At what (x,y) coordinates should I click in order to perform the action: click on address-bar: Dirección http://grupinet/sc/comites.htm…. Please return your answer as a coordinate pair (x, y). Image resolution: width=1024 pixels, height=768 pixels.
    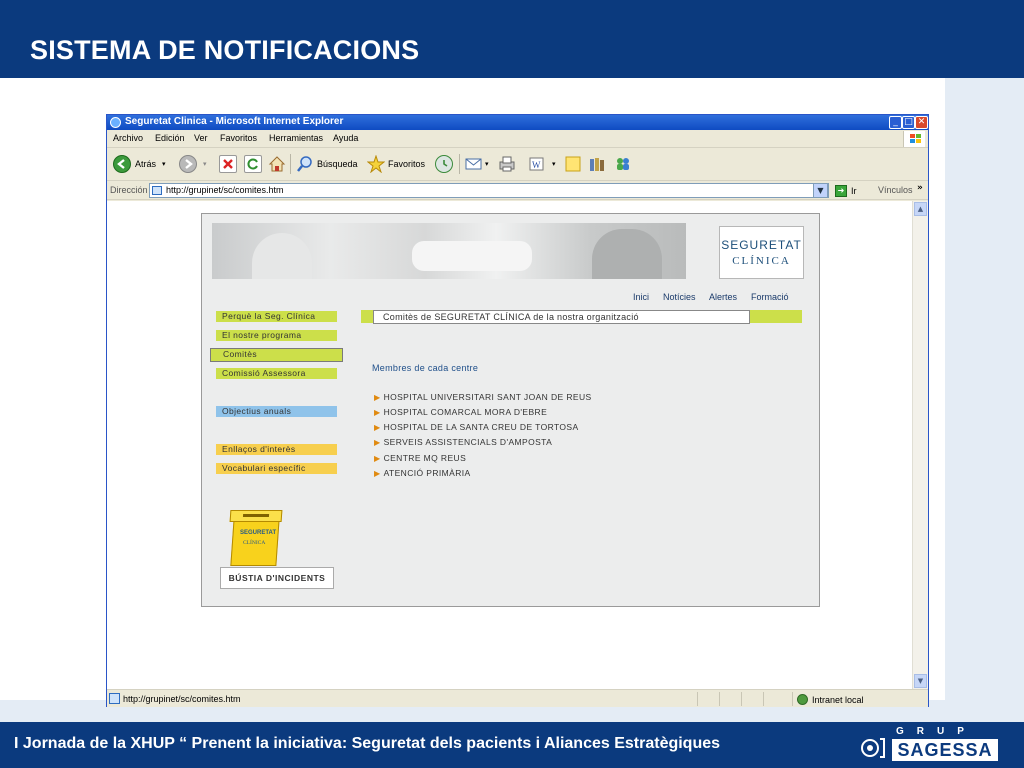
    Looking at the image, I should click on (517, 190).